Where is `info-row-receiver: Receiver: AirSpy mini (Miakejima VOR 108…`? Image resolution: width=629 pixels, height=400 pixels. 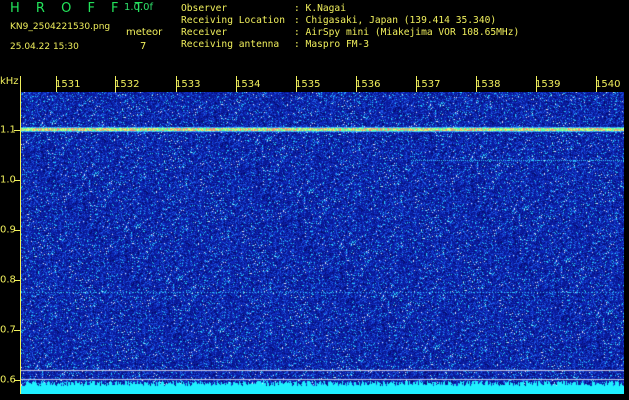
info-row-receiver: Receiver: AirSpy mini (Miakejima VOR 108… is located at coordinates (350, 32).